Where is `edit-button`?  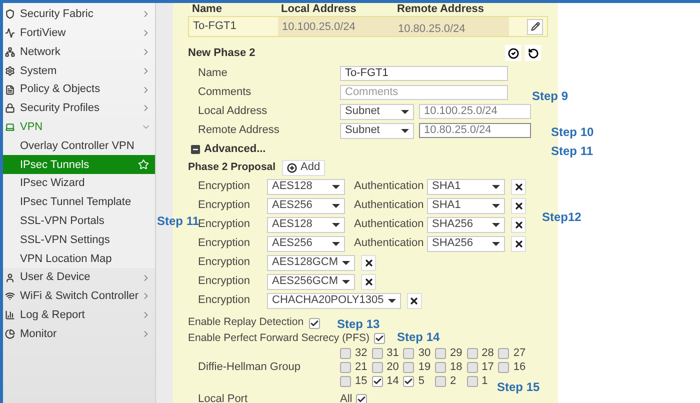 edit-button is located at coordinates (535, 26).